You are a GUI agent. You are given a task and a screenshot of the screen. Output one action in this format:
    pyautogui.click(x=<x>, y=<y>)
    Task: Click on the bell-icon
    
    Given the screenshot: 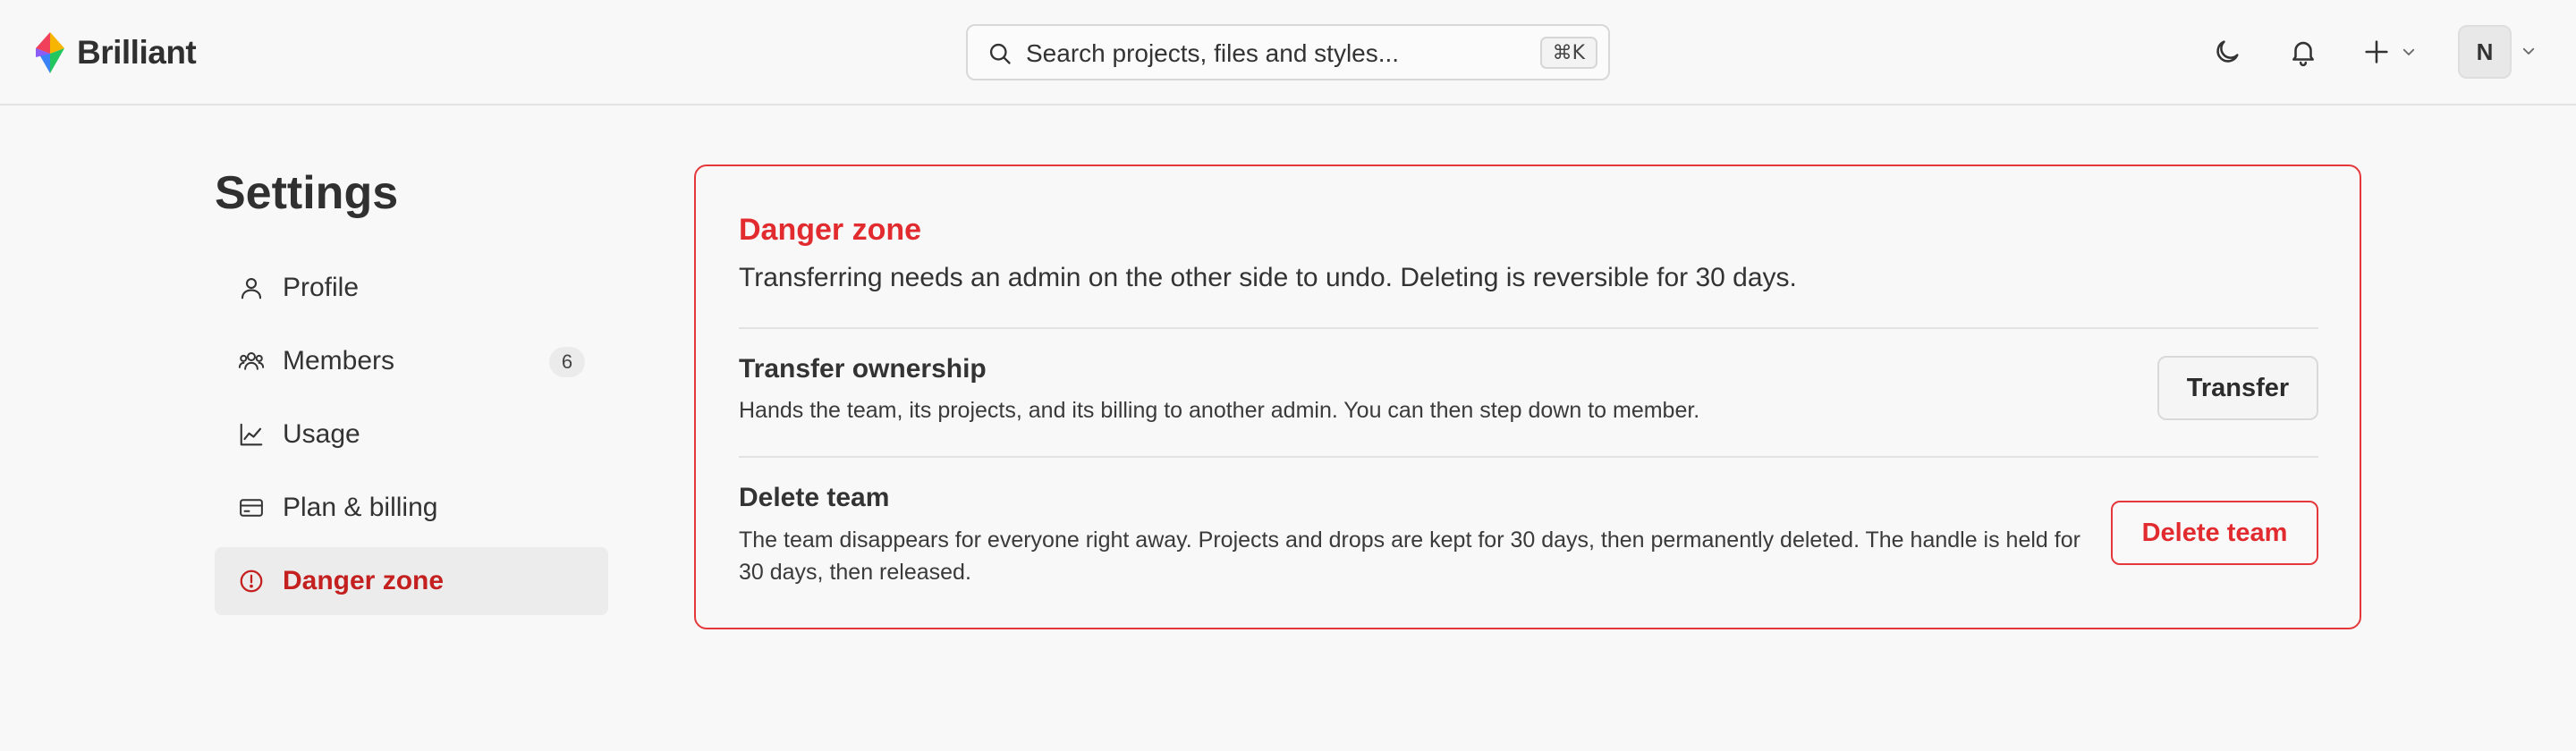 What is the action you would take?
    pyautogui.click(x=2303, y=54)
    